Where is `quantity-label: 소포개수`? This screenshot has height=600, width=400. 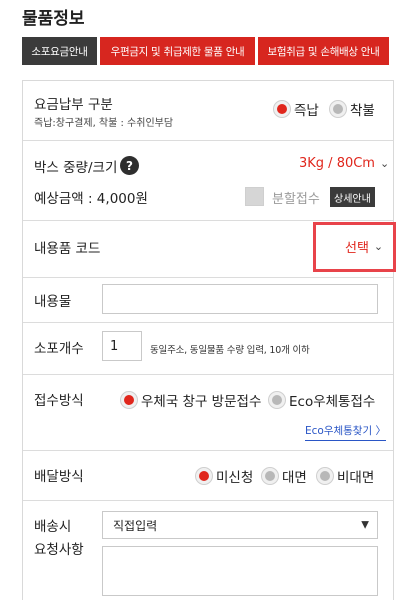
quantity-label: 소포개수 is located at coordinates (59, 349).